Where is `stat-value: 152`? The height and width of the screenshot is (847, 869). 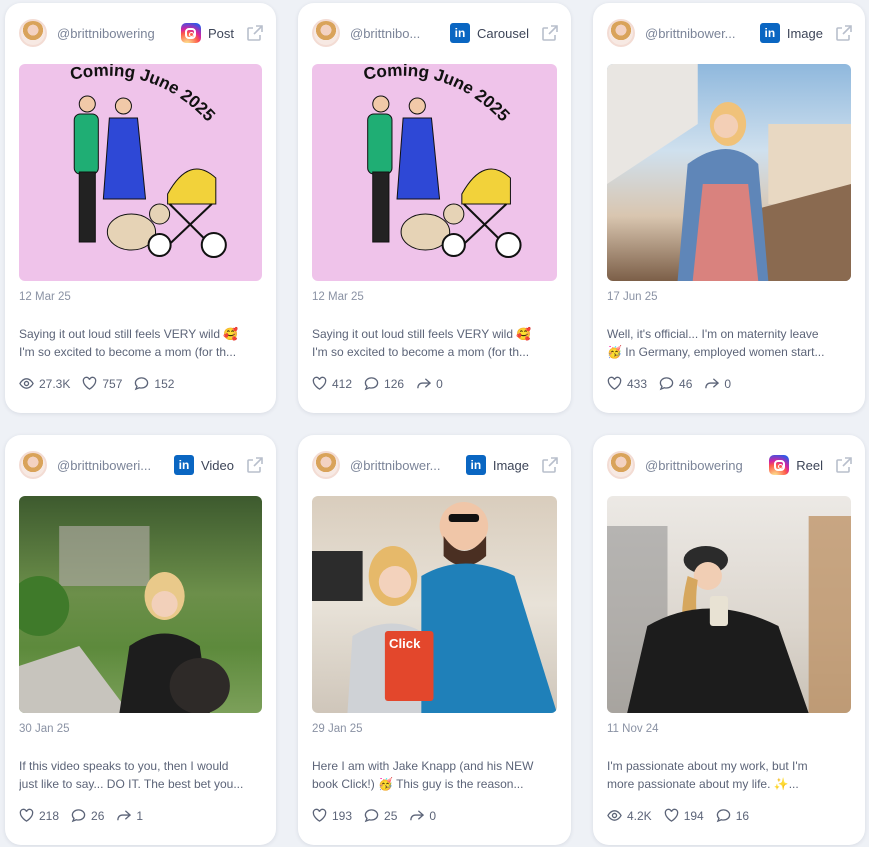
stat-value: 152 is located at coordinates (164, 383).